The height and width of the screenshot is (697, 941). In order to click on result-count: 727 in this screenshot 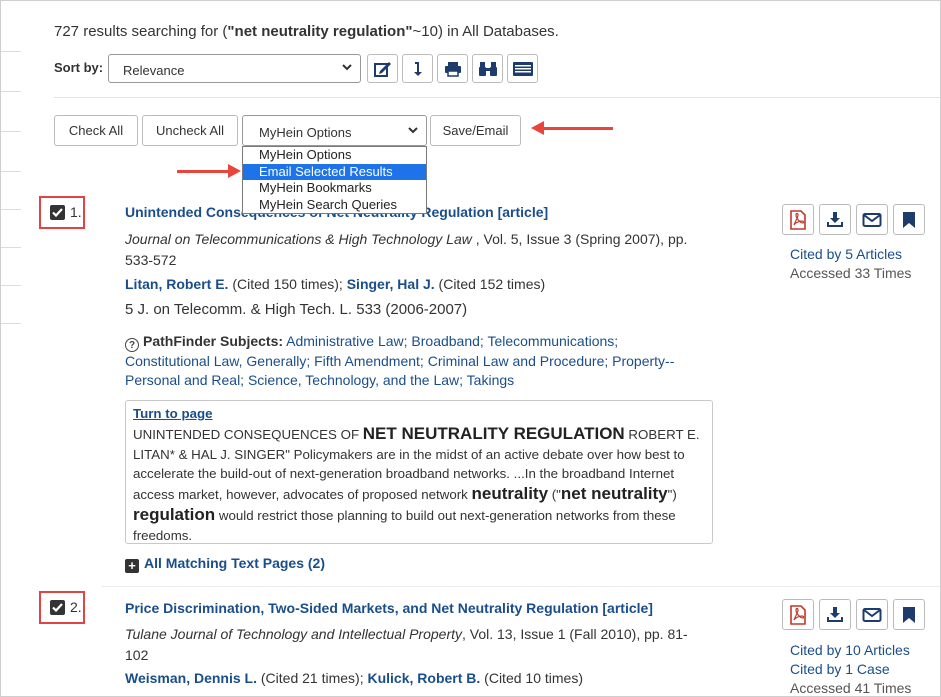, I will do `click(67, 31)`.